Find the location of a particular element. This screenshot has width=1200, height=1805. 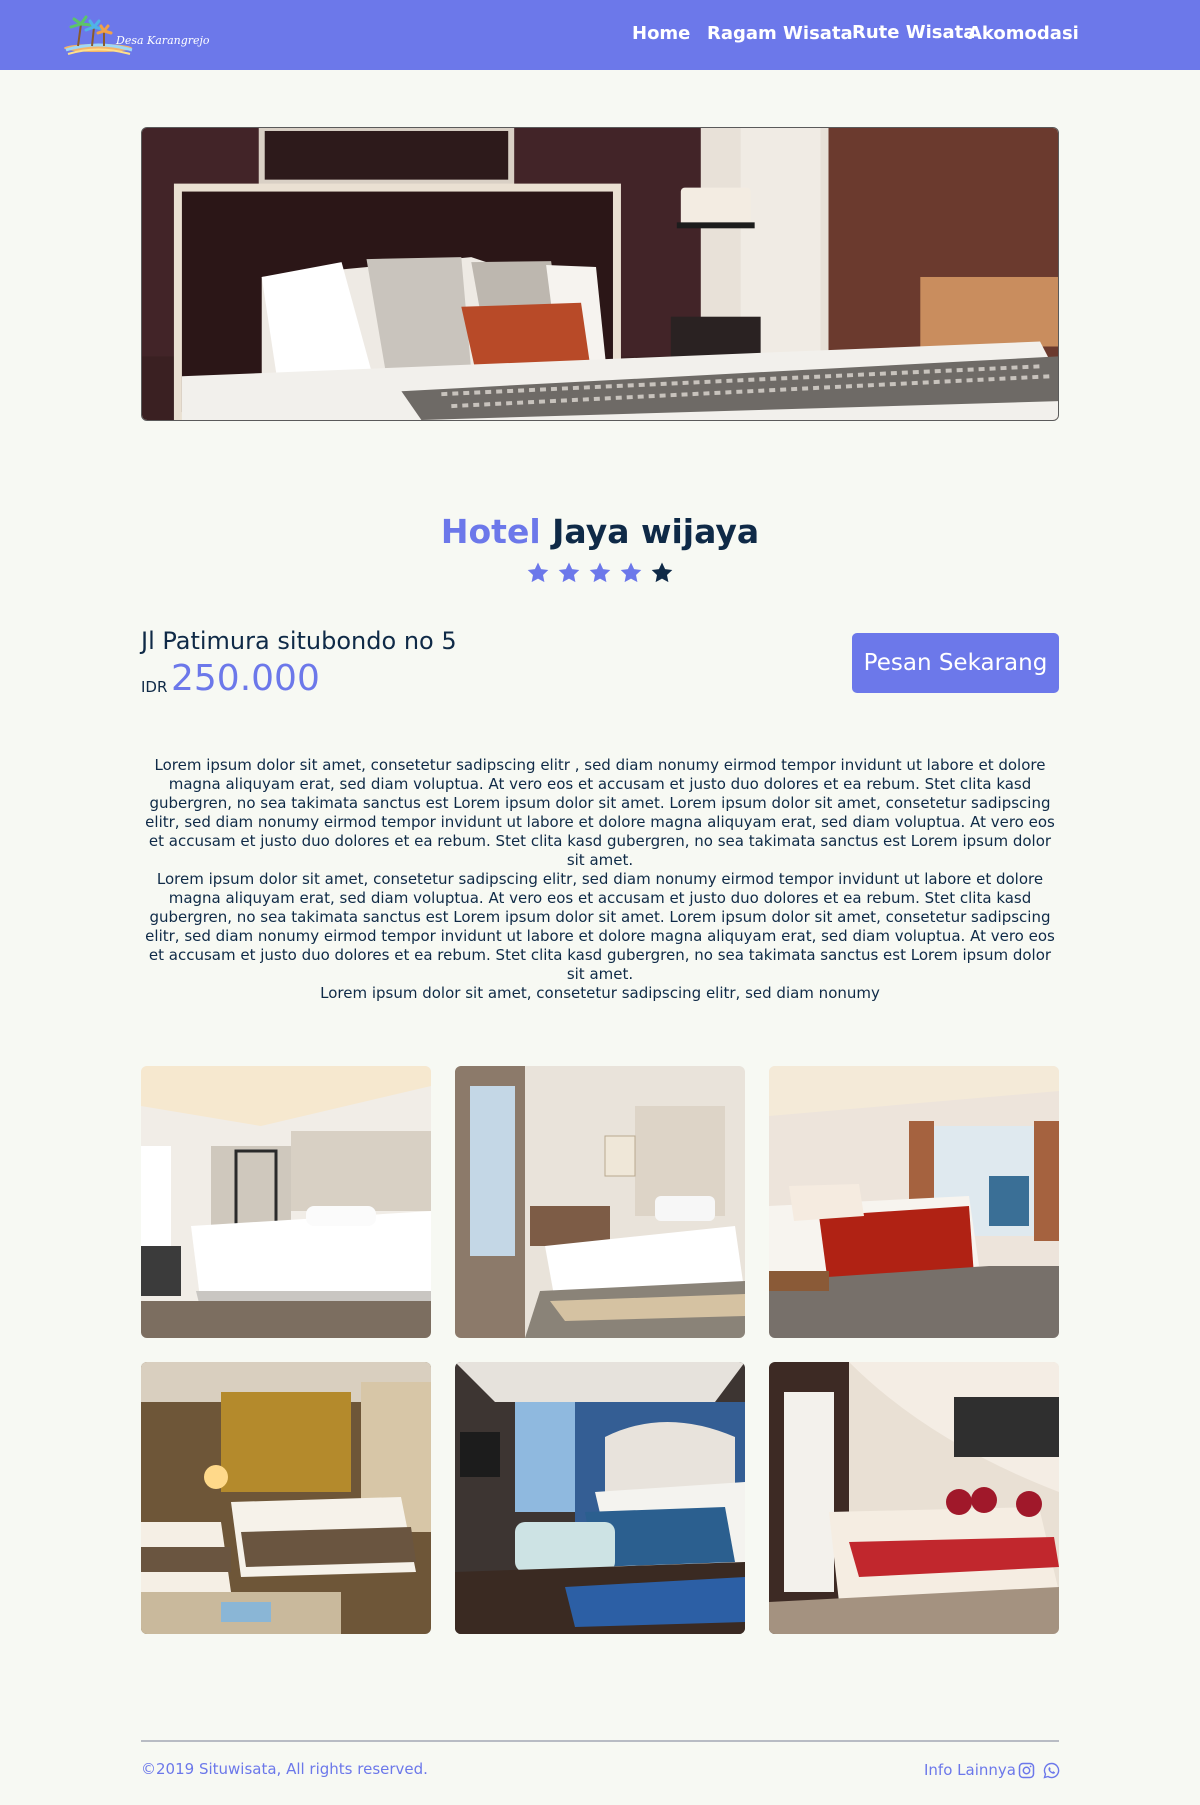

price-value: 250.000 is located at coordinates (245, 678).